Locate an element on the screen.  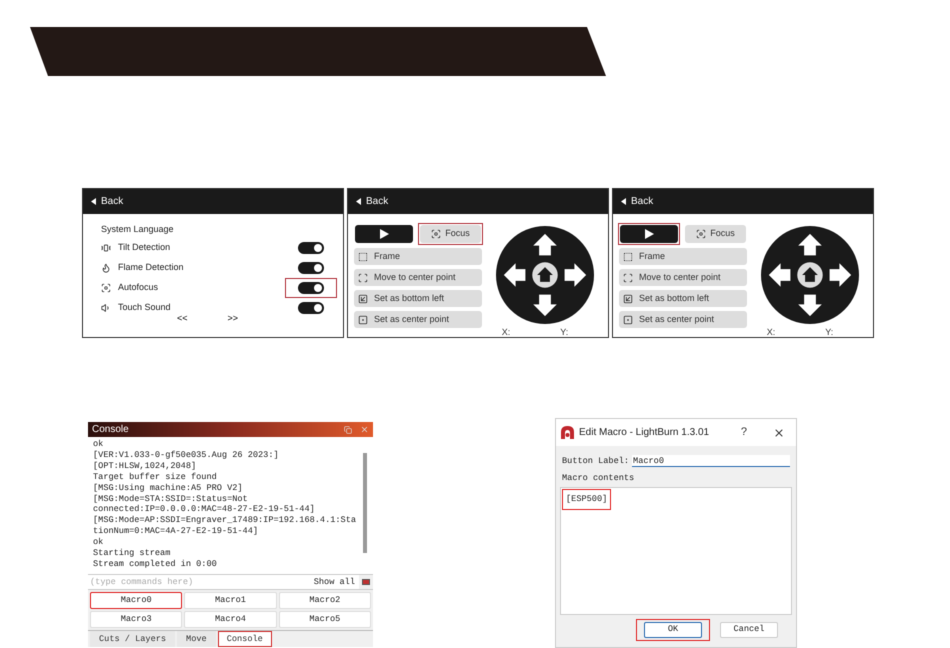
console-line: Target buffer size found is located at coordinates (155, 477).